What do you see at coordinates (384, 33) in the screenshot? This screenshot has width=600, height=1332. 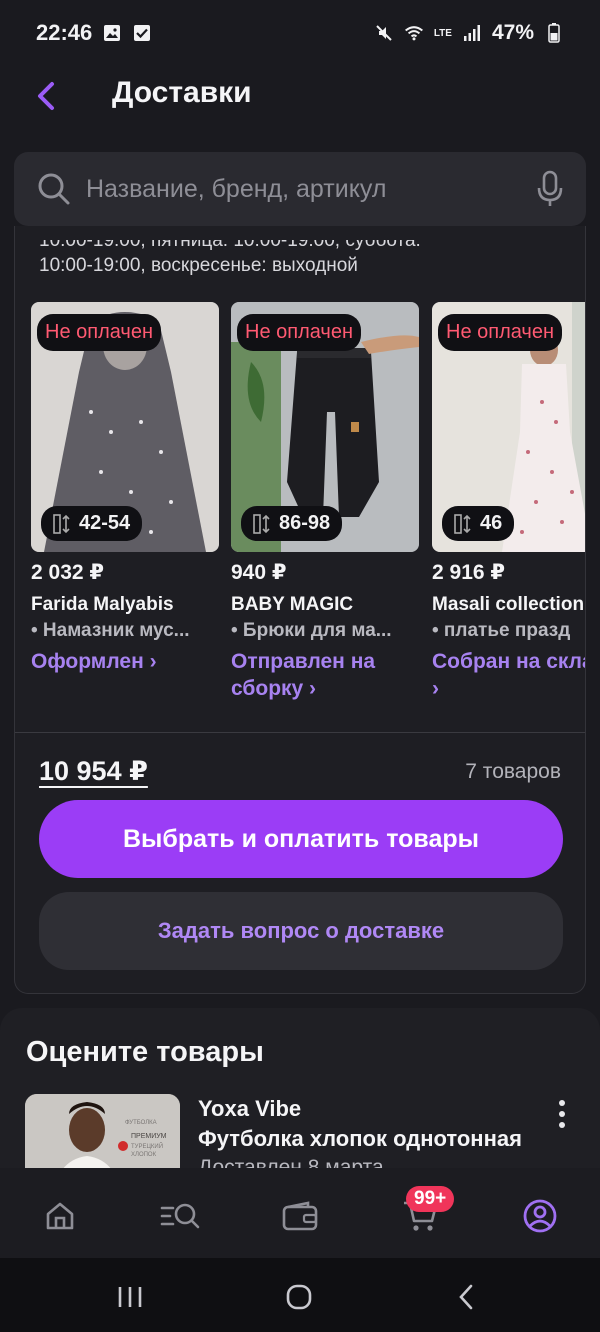 I see `mute-icon` at bounding box center [384, 33].